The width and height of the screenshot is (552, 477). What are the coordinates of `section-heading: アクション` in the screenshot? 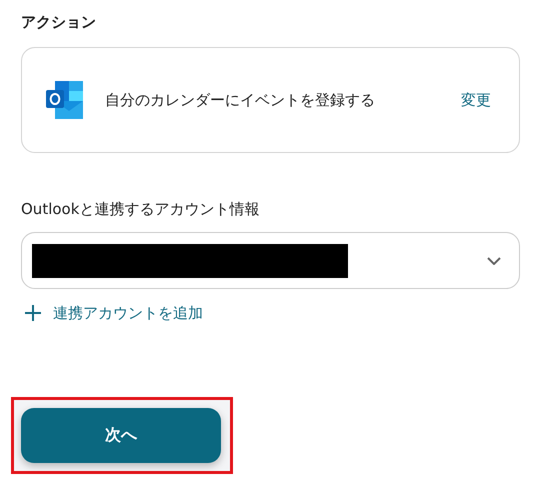 It's located at (59, 22).